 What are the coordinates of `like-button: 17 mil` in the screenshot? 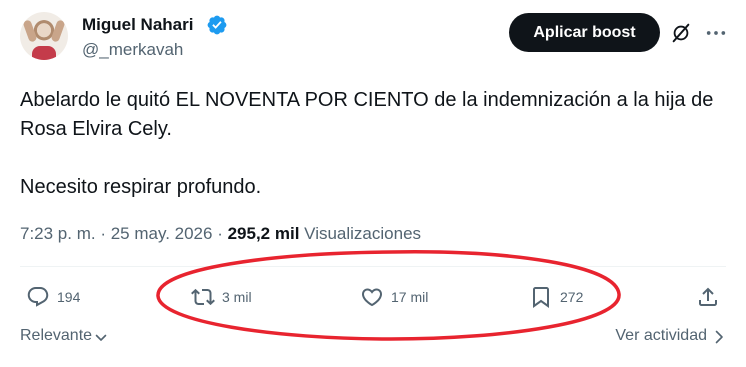 It's located at (394, 297).